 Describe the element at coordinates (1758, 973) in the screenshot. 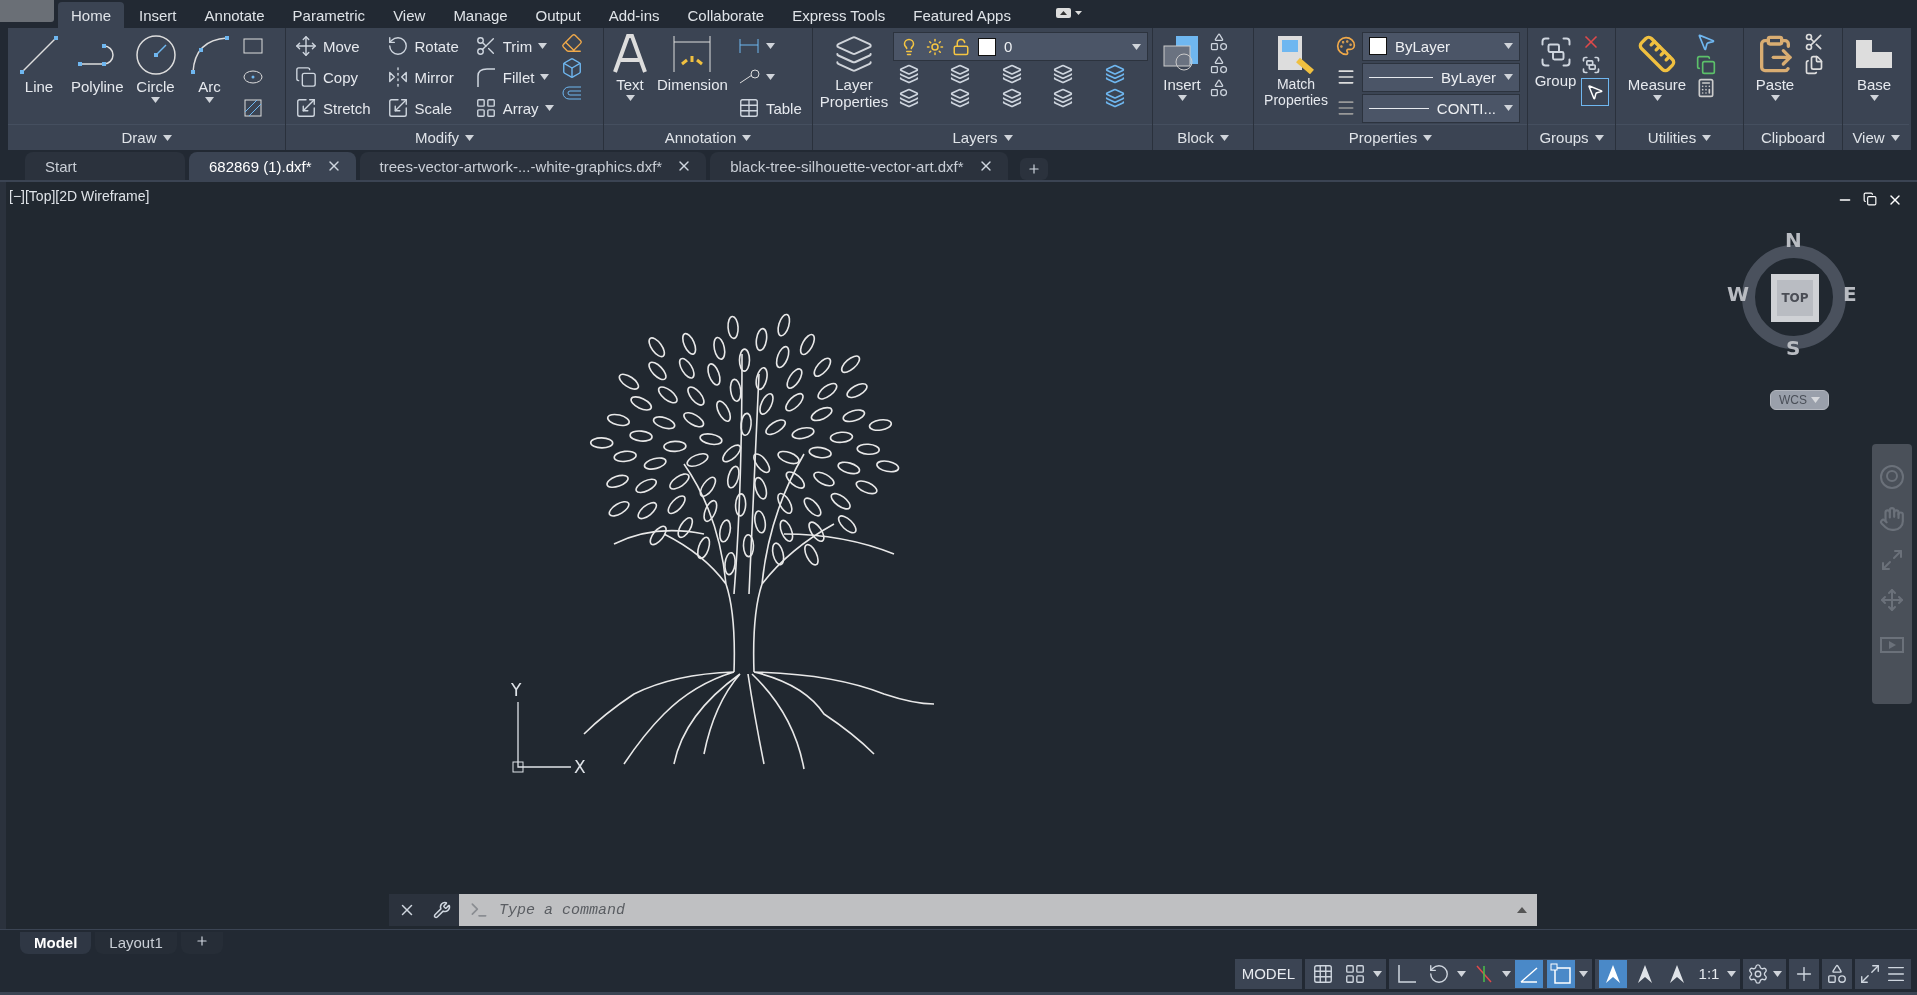

I see `settings-icon` at that location.